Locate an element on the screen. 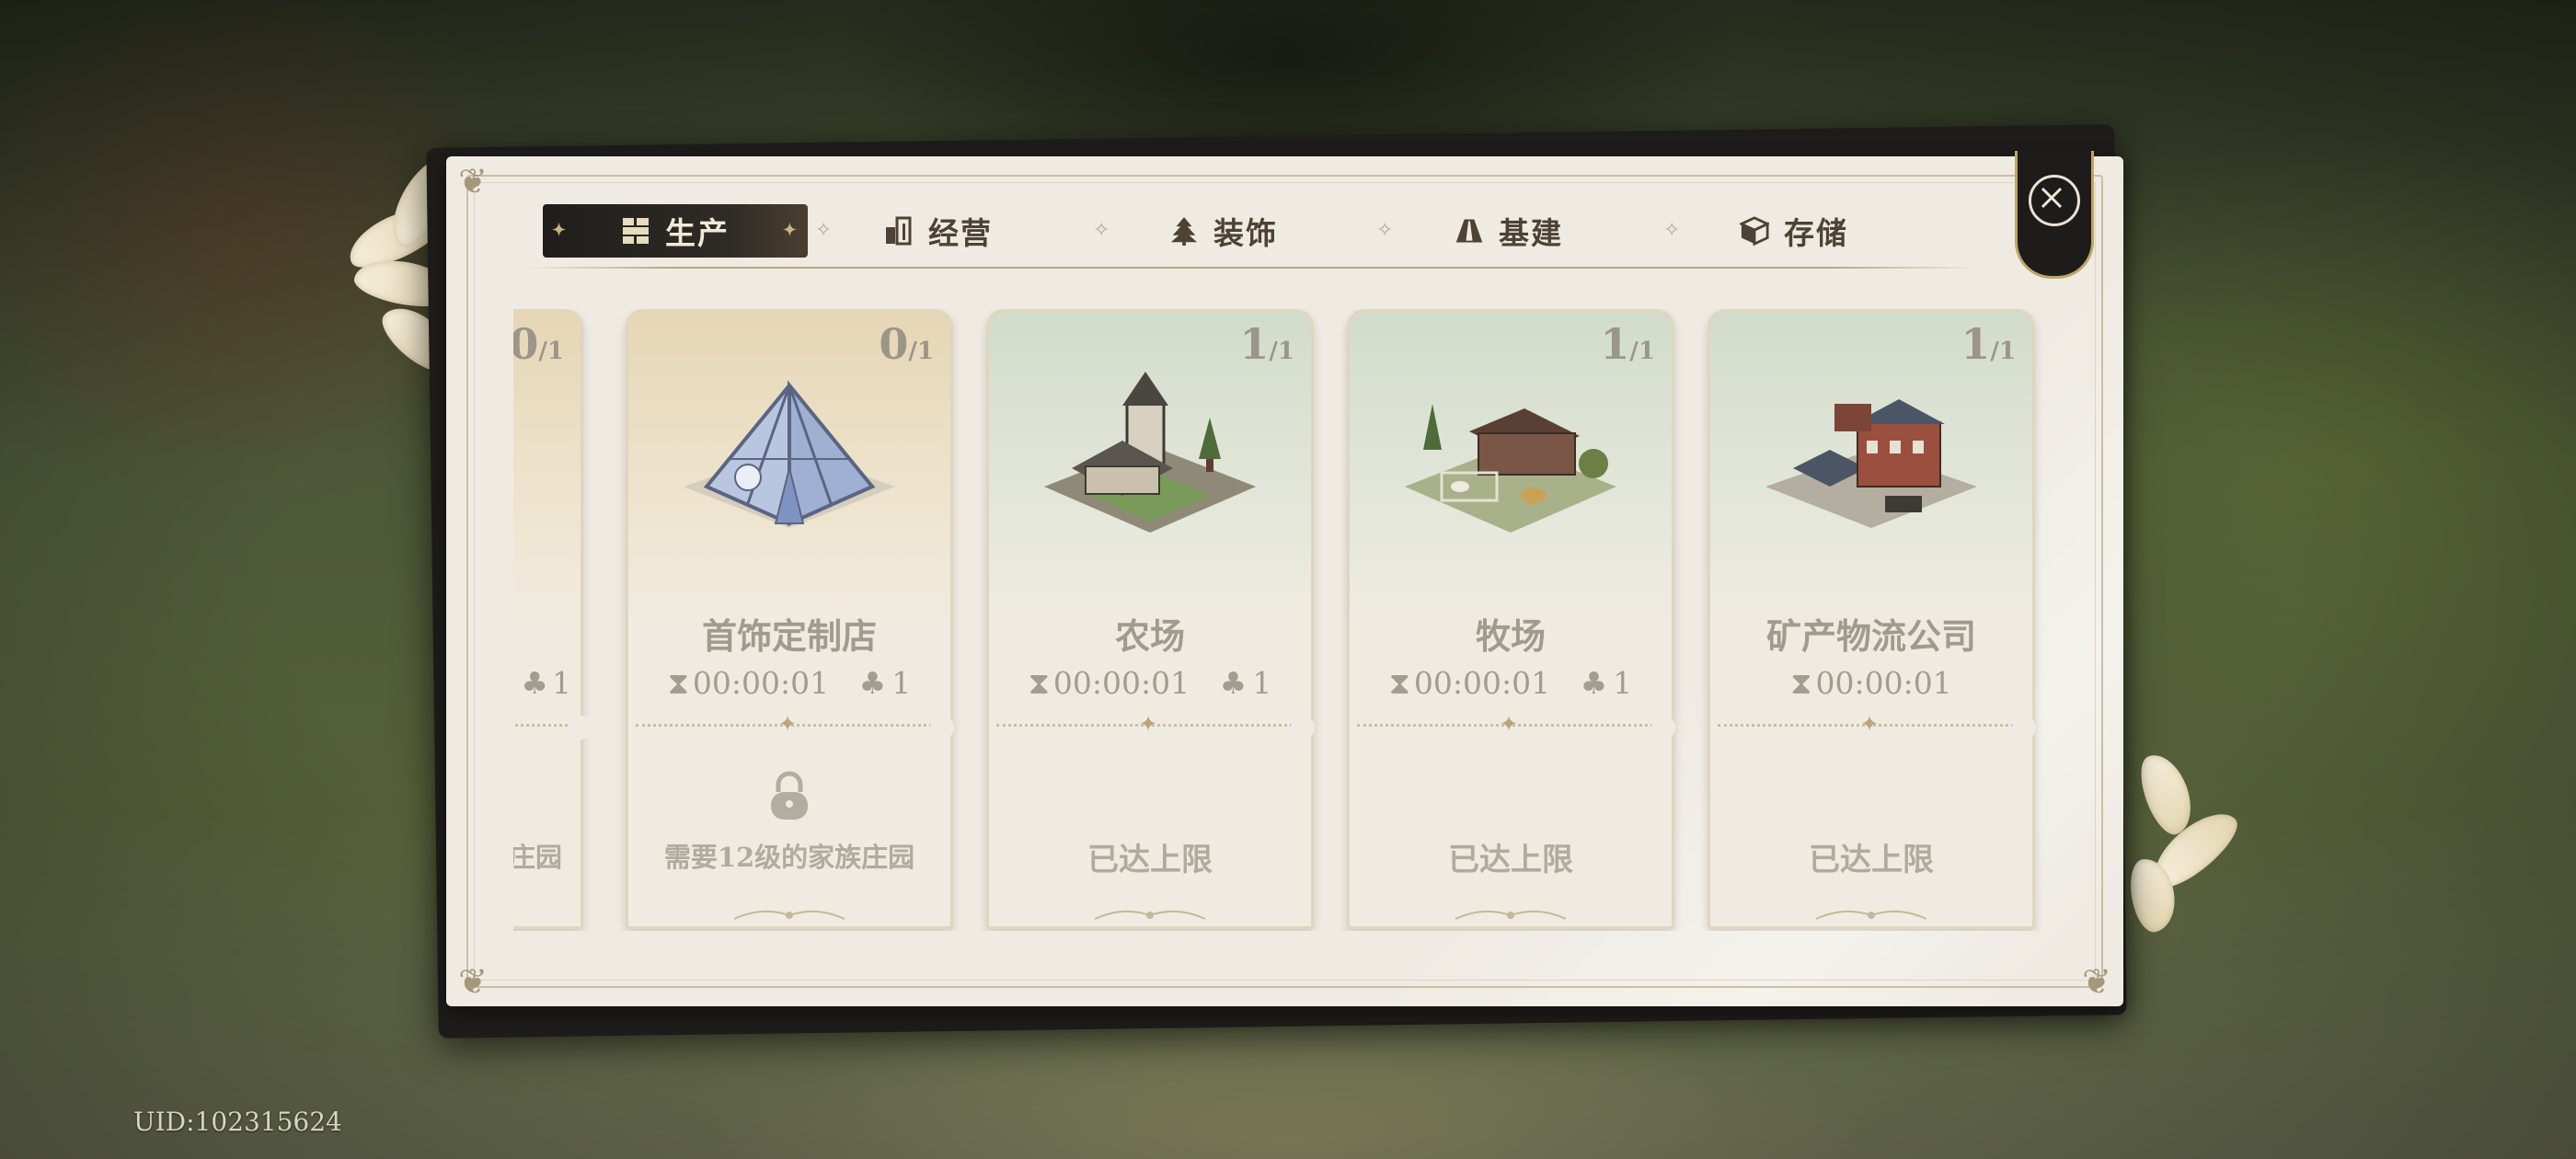  close-button is located at coordinates (2054, 215).